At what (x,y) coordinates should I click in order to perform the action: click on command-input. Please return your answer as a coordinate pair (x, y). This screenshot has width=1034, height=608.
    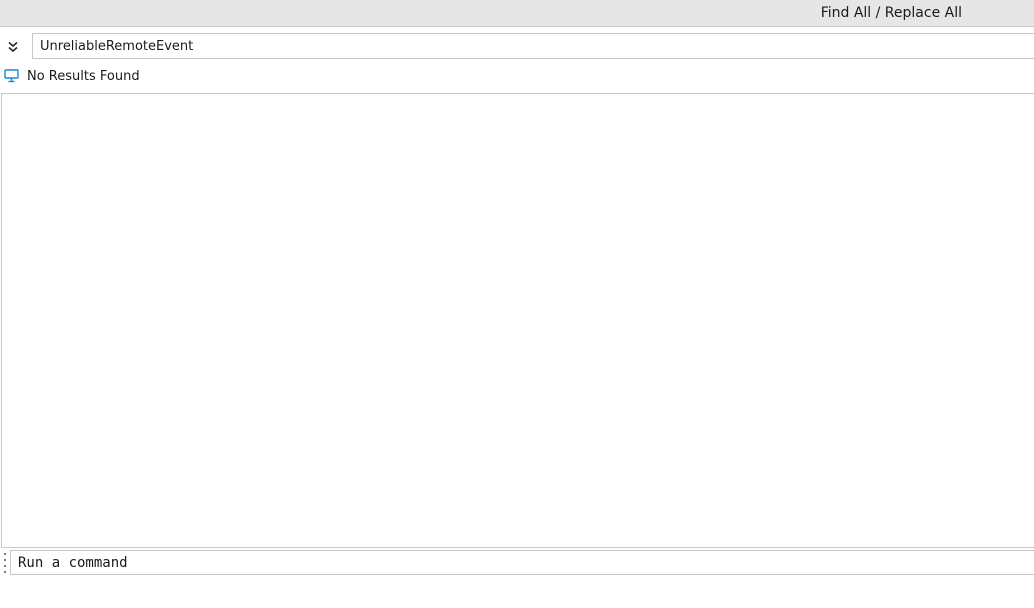
    Looking at the image, I should click on (522, 562).